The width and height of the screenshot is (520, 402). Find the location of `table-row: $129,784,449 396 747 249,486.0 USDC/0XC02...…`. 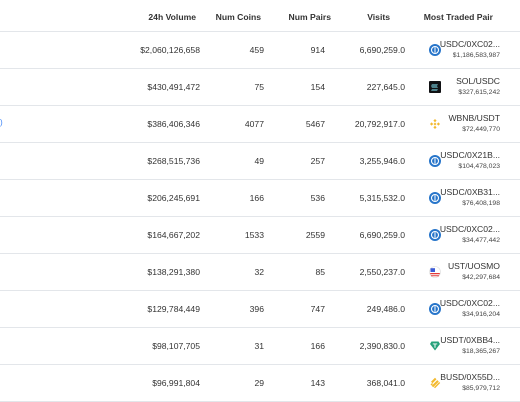

table-row: $129,784,449 396 747 249,486.0 USDC/0XC02...… is located at coordinates (260, 309).